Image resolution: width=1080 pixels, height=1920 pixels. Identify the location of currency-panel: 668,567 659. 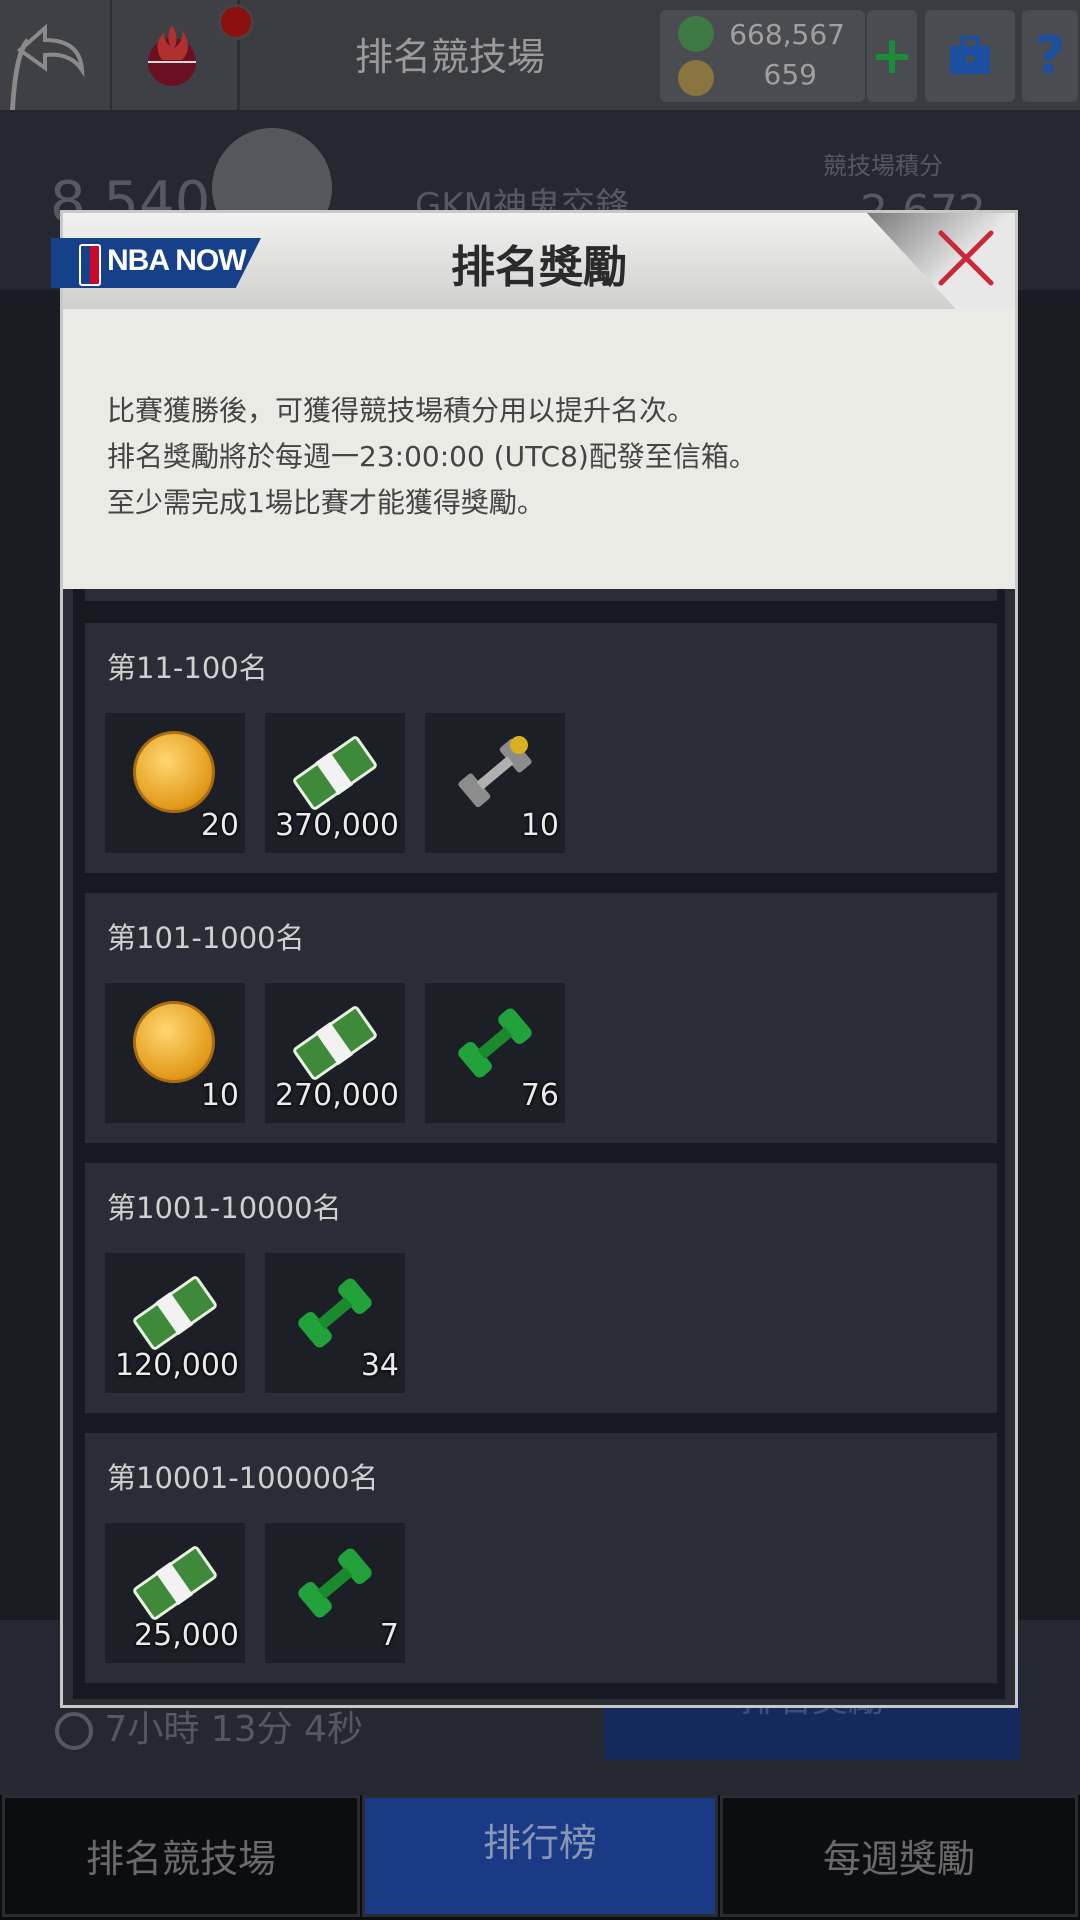
(762, 56).